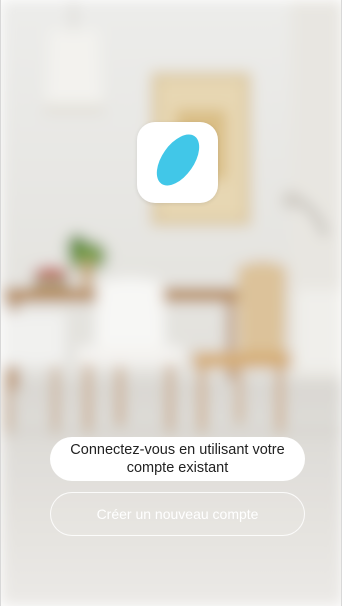 The height and width of the screenshot is (606, 342). I want to click on app-logo, so click(177, 162).